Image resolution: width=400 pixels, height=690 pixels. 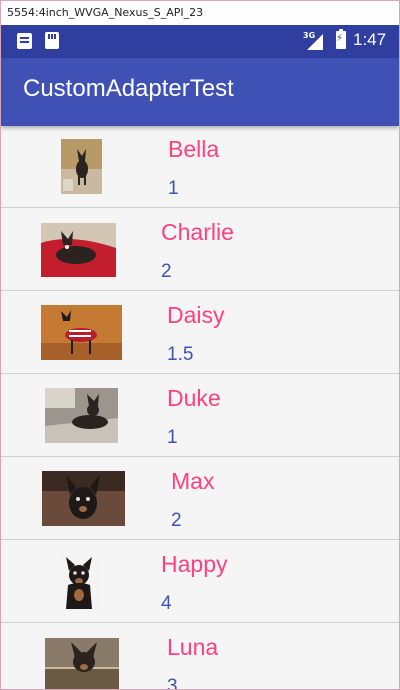 I want to click on list-item: Charlie 2, so click(x=200, y=250).